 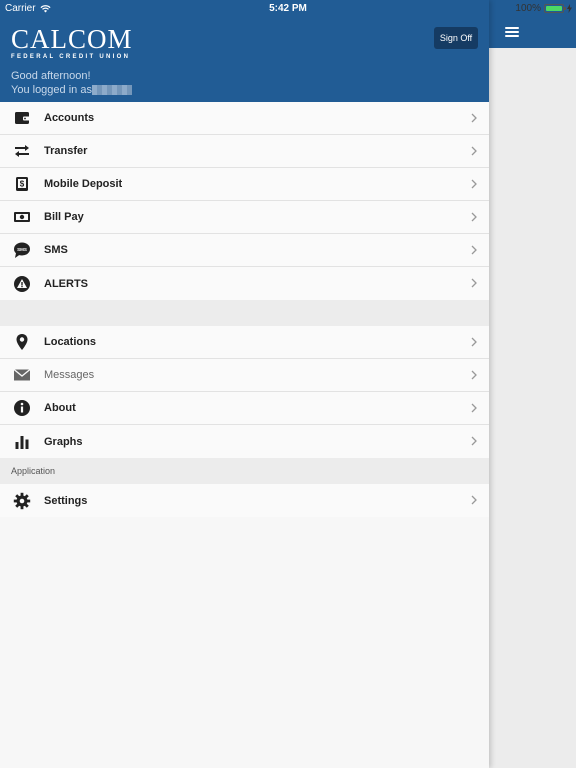 I want to click on menu-item-alerts: ALERTS, so click(x=244, y=283).